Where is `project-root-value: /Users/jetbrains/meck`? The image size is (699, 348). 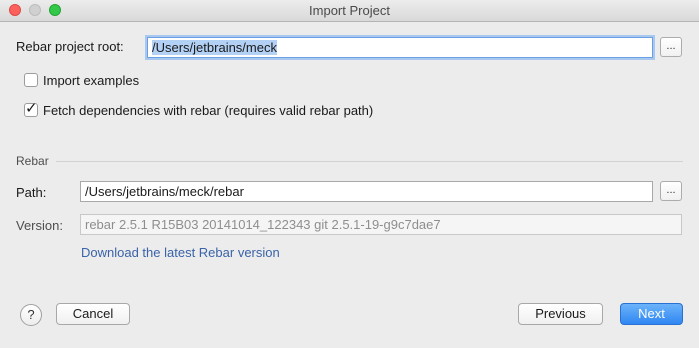 project-root-value: /Users/jetbrains/meck is located at coordinates (214, 47).